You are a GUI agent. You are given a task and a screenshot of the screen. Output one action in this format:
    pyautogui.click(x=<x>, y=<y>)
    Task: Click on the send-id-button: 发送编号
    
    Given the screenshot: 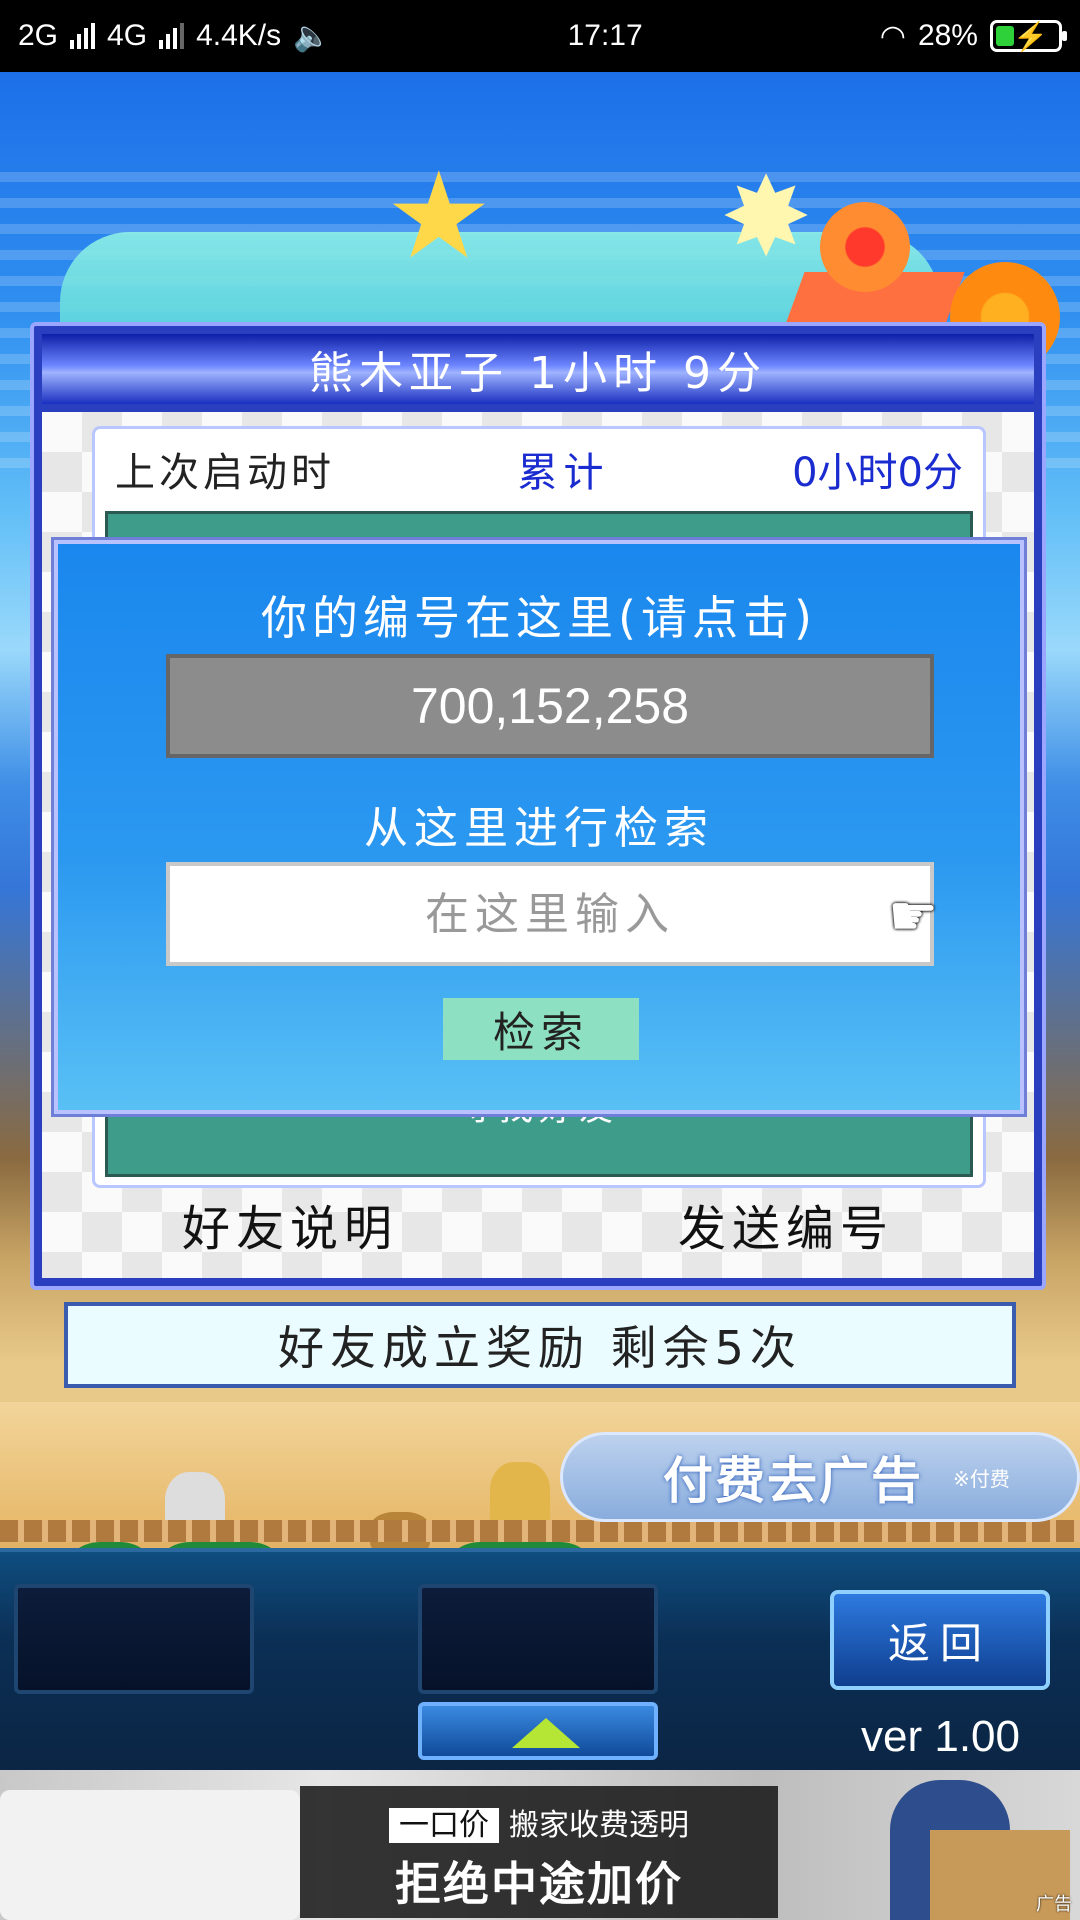 What is the action you would take?
    pyautogui.click(x=786, y=1224)
    